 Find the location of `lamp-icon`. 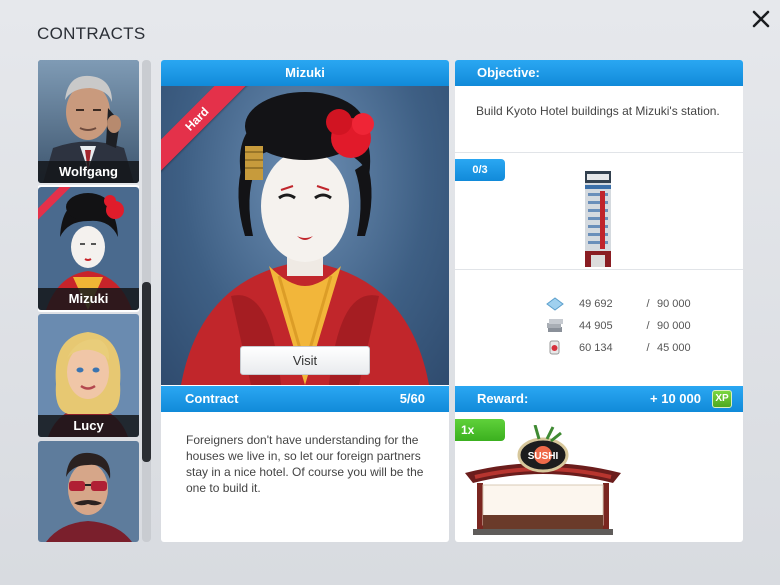

lamp-icon is located at coordinates (554, 347).